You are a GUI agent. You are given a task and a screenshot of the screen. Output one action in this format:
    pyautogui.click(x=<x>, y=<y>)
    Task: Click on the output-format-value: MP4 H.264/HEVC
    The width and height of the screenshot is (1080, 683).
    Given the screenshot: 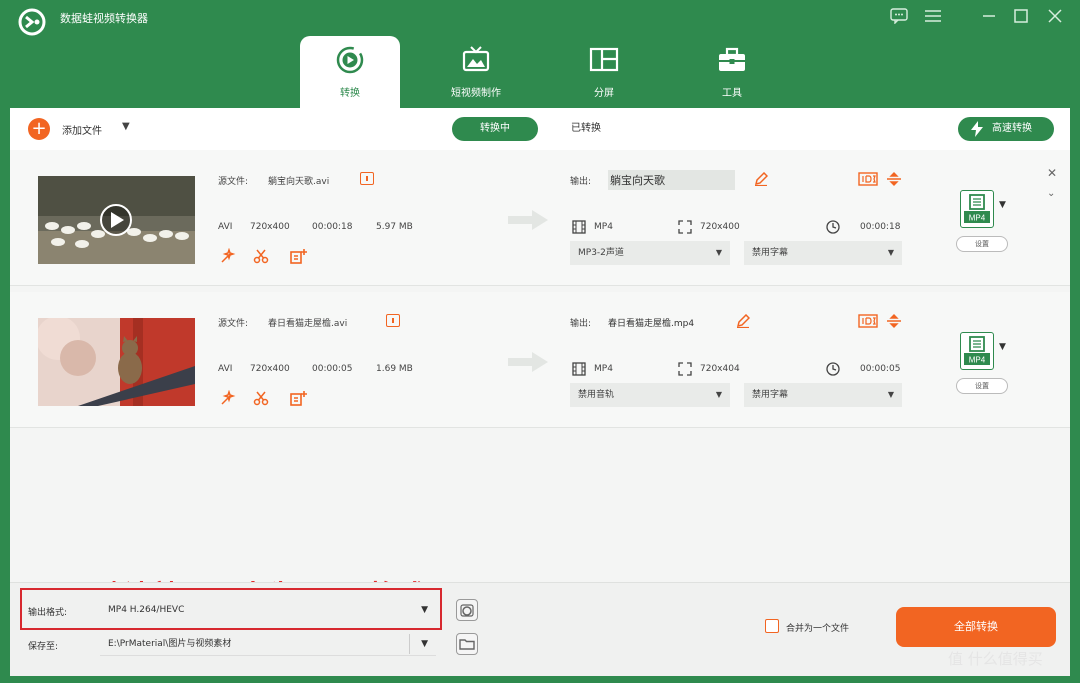 What is the action you would take?
    pyautogui.click(x=146, y=610)
    